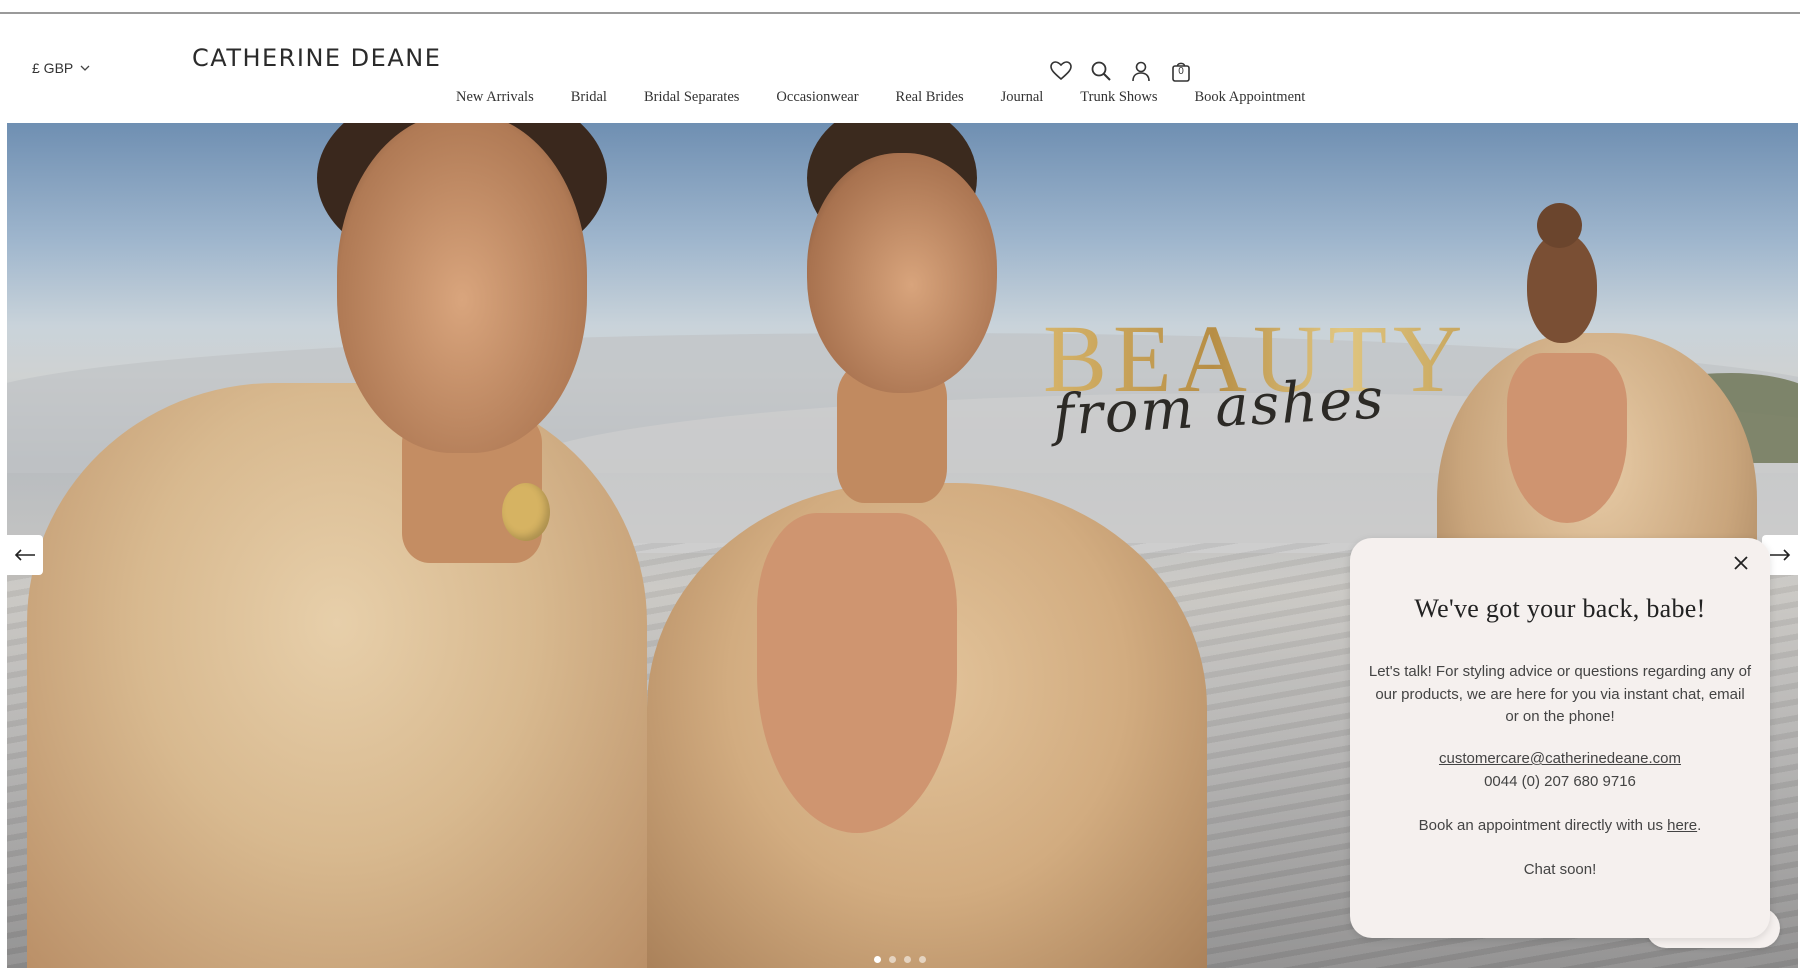  I want to click on currency-selector: £ GBP, so click(61, 68).